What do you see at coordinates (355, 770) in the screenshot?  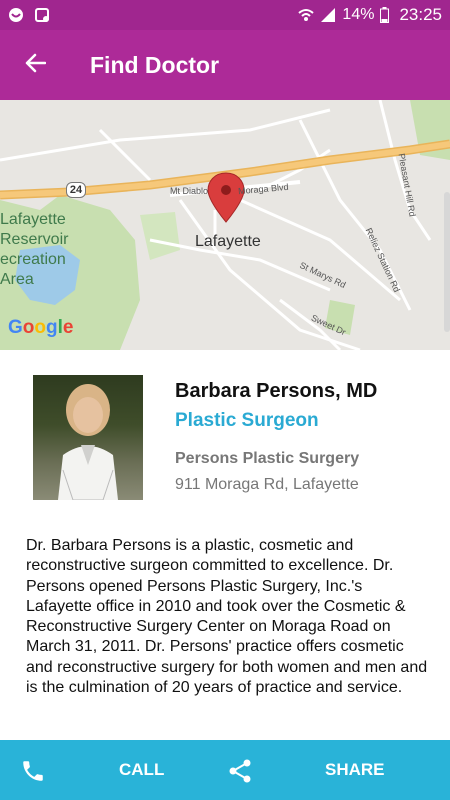 I see `share-button: SHARE` at bounding box center [355, 770].